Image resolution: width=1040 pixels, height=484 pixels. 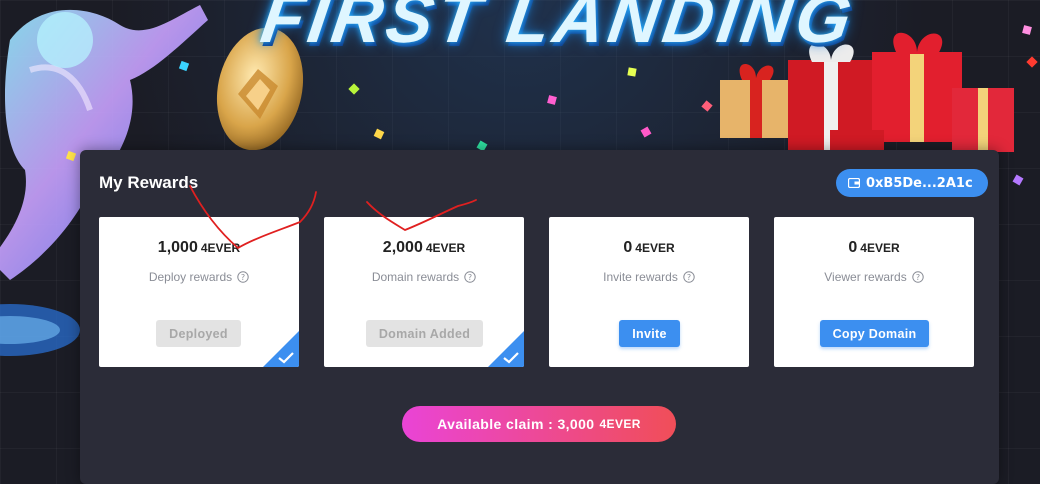 I want to click on label-text: Domain rewards, so click(x=415, y=277).